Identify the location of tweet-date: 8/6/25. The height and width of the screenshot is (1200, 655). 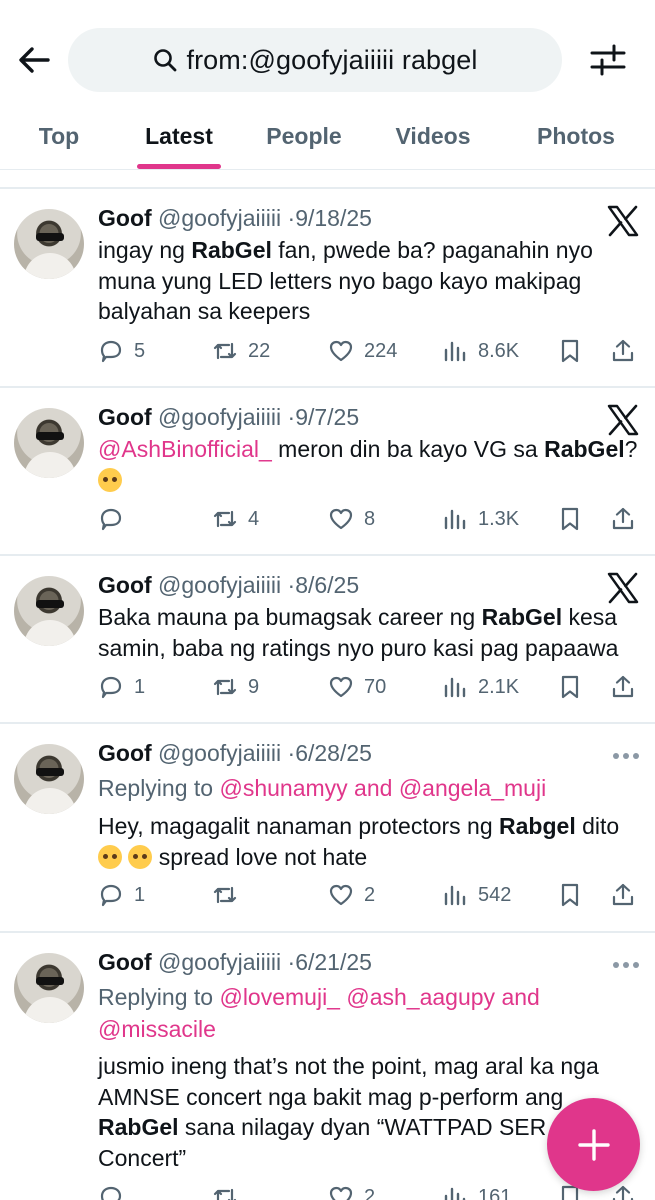
(327, 585).